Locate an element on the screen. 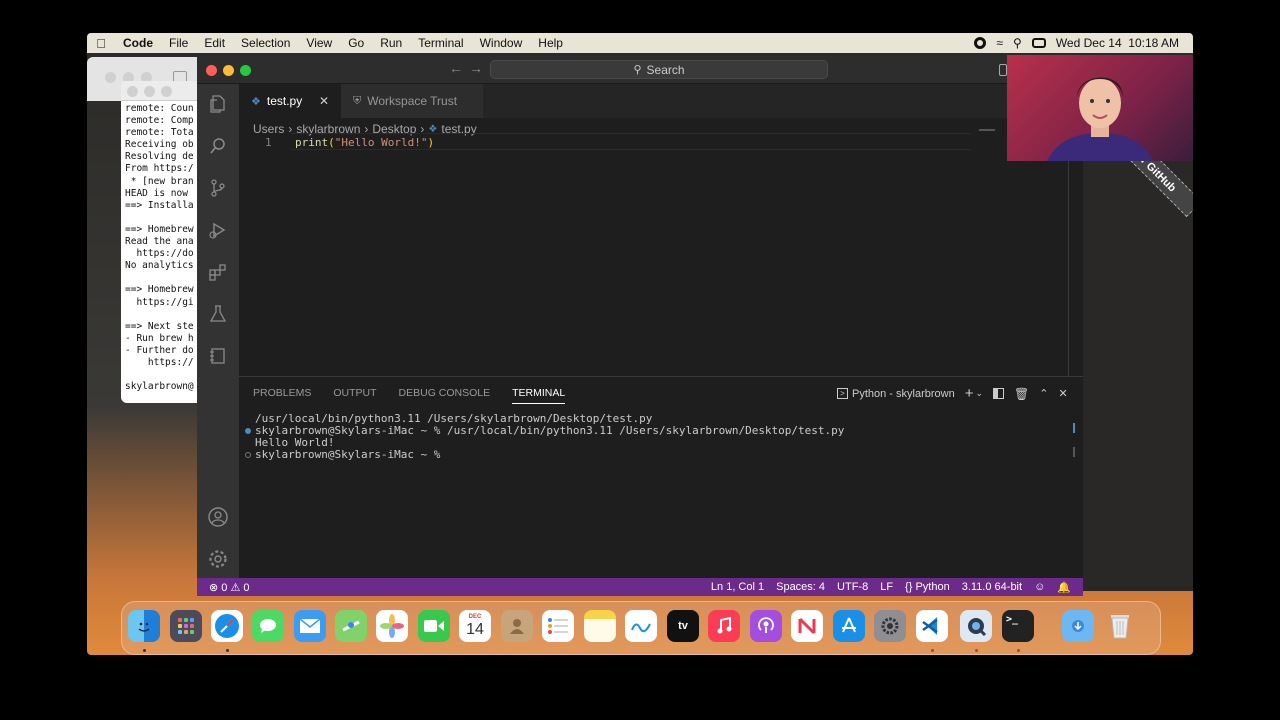 This screenshot has width=1280, height=720. music-icon is located at coordinates (724, 626).